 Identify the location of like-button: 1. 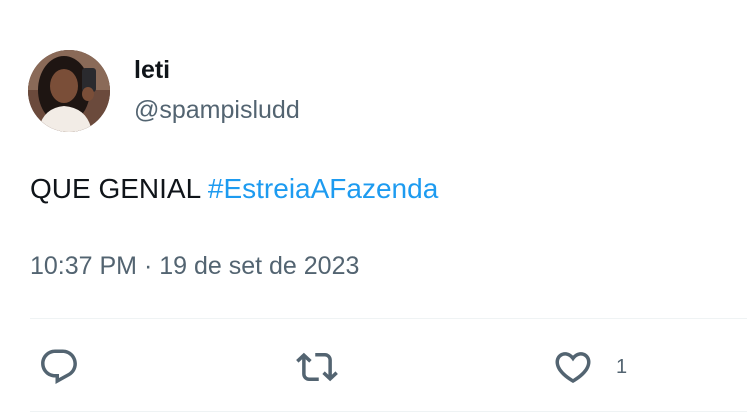
(589, 367).